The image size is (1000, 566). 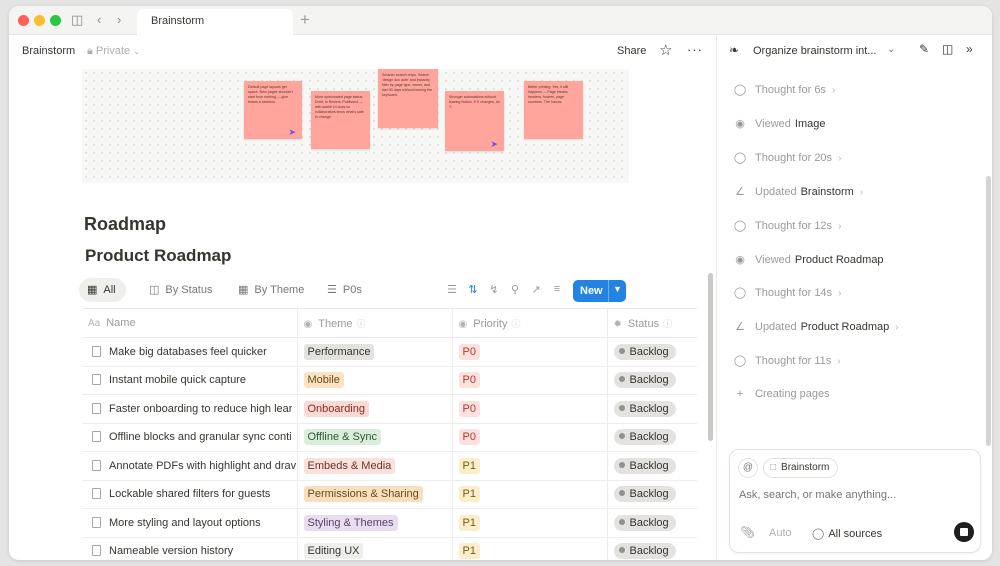 I want to click on cell-name: Lockable shared filters for guests, so click(x=189, y=494).